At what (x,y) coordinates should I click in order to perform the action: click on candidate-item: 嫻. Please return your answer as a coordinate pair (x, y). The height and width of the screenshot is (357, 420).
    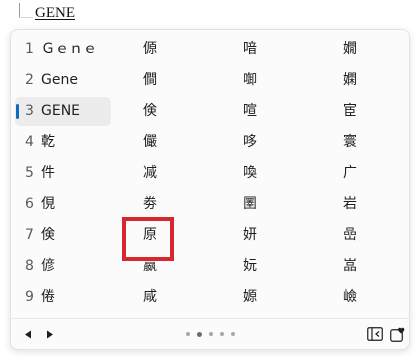
    Looking at the image, I should click on (350, 80).